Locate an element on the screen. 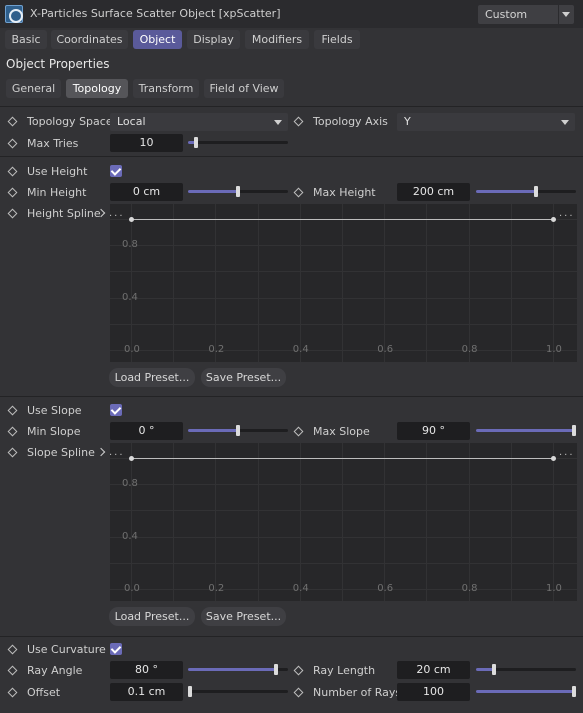 The image size is (583, 713). tab-modifiers: Modifiers is located at coordinates (277, 39).